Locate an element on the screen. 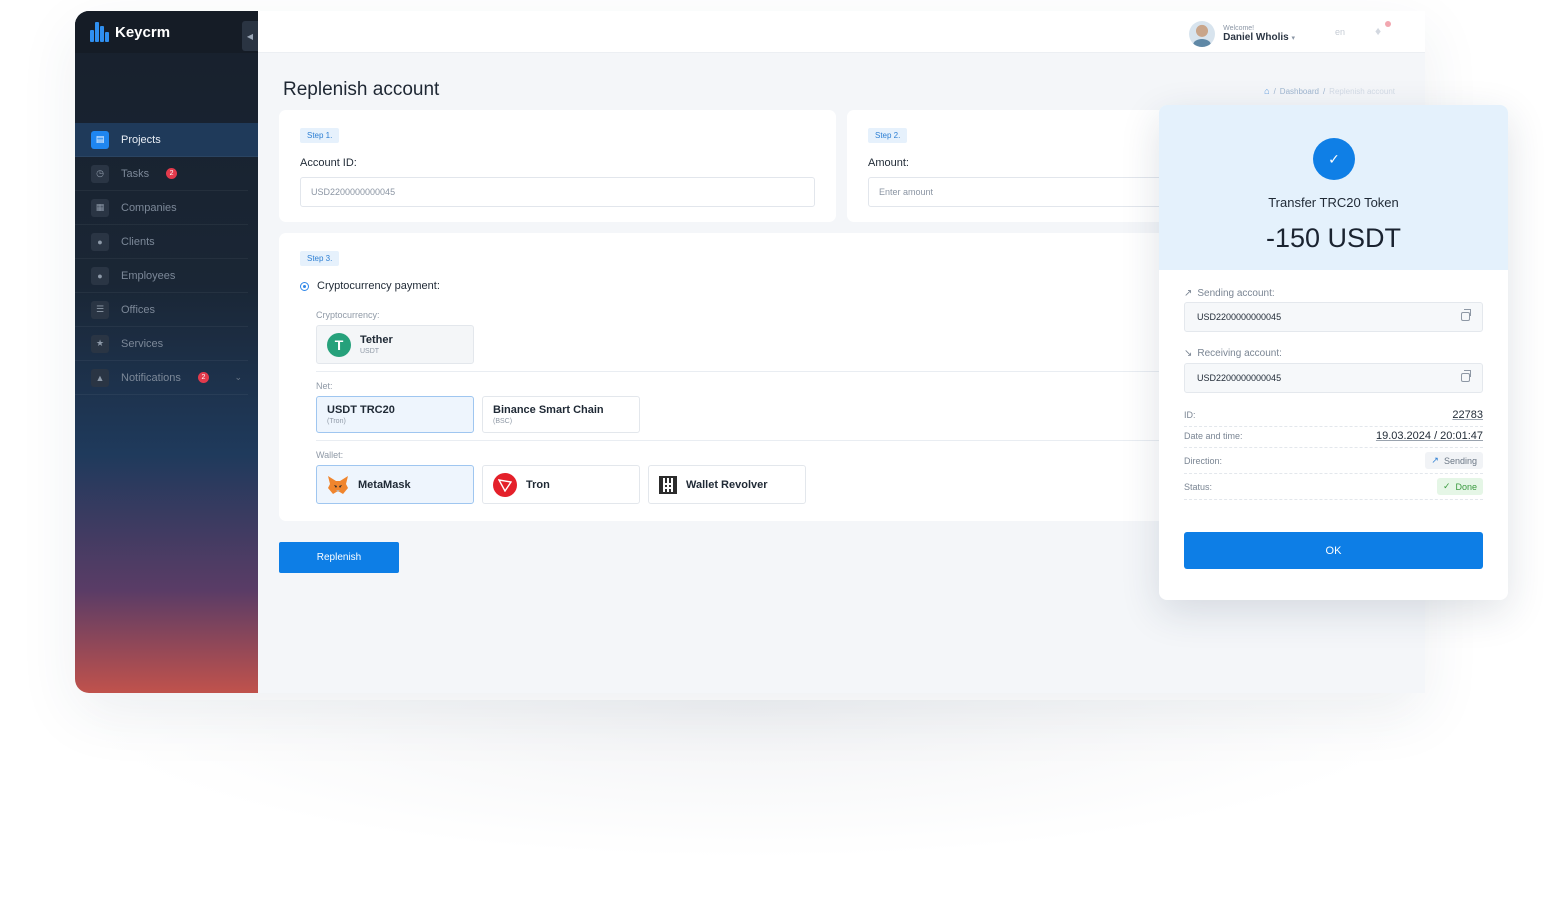  sidebar-item-label: Projects is located at coordinates (141, 139).